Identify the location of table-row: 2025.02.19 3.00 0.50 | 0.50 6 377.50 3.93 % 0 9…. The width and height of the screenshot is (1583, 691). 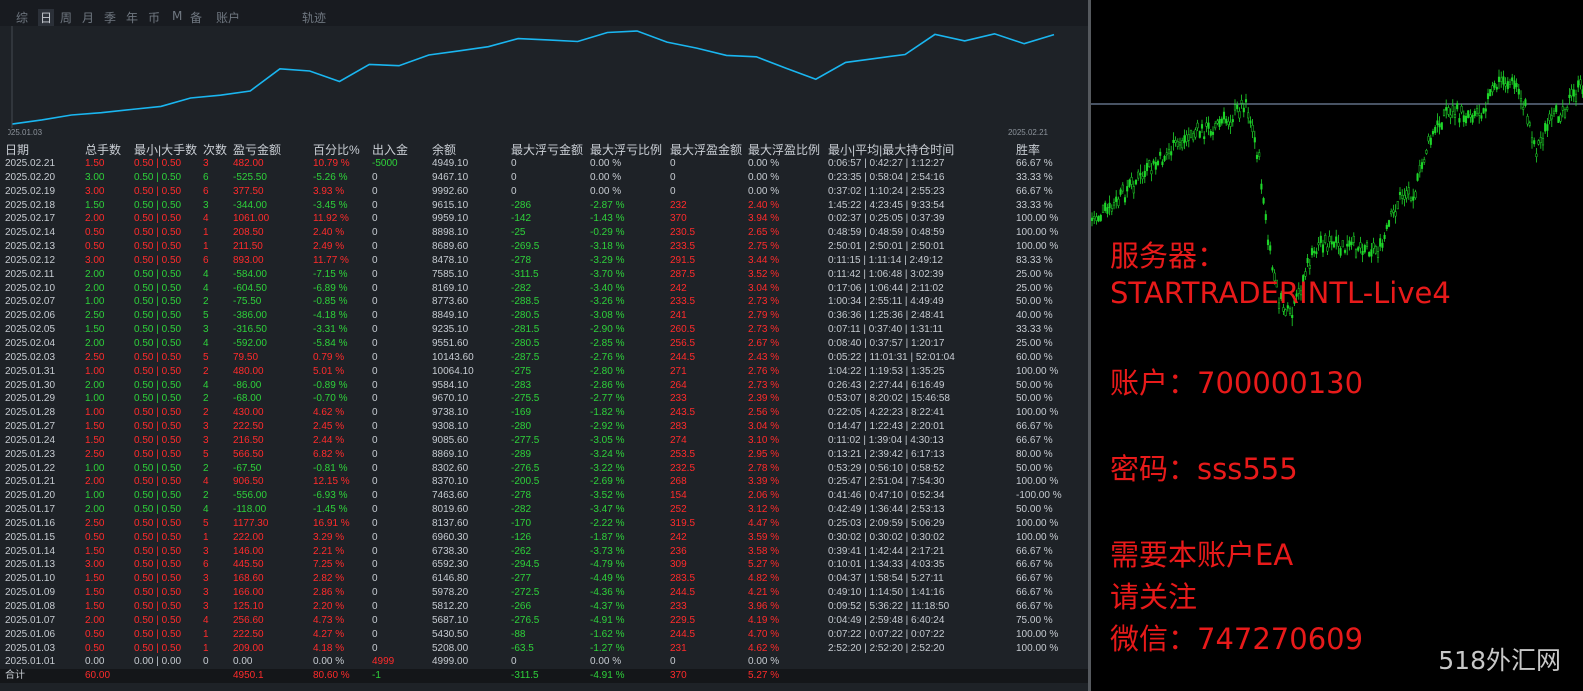
(545, 192).